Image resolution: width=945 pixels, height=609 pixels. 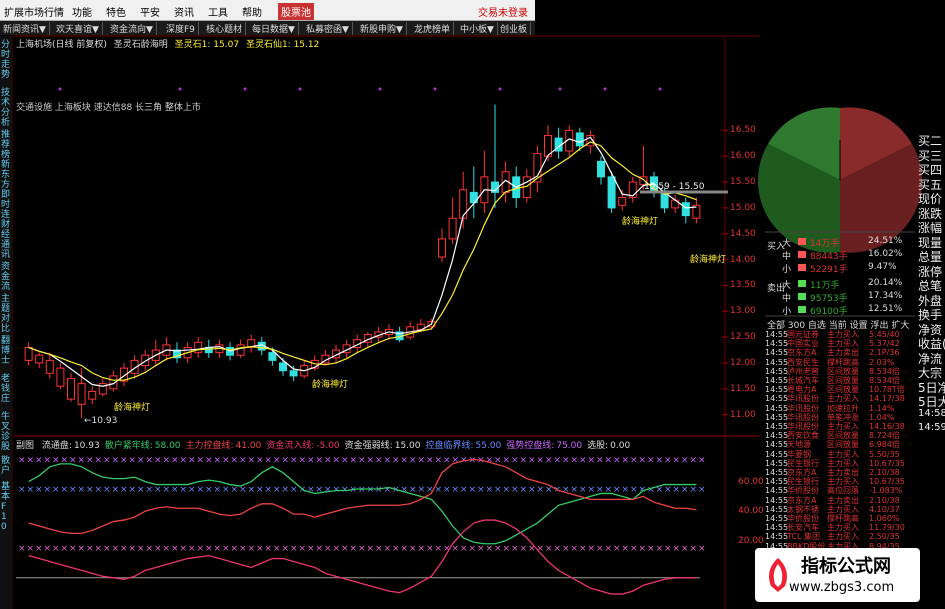 What do you see at coordinates (302, 446) in the screenshot?
I see `sub-indicator-item: 资金流入线: -5.00` at bounding box center [302, 446].